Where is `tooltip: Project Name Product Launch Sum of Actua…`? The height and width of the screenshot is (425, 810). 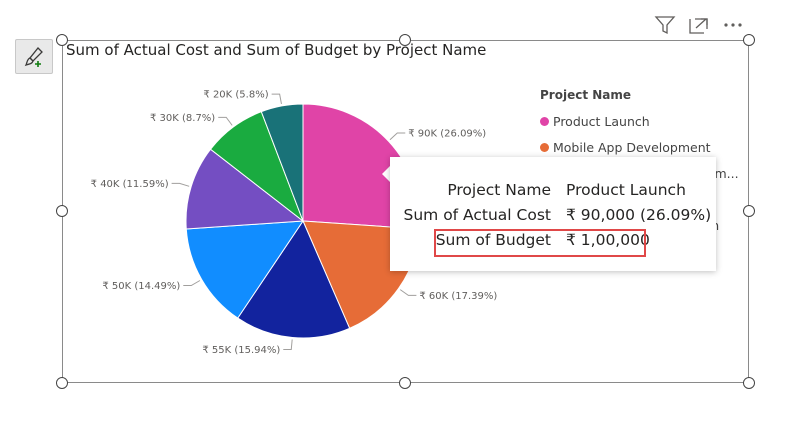 tooltip: Project Name Product Launch Sum of Actua… is located at coordinates (553, 214).